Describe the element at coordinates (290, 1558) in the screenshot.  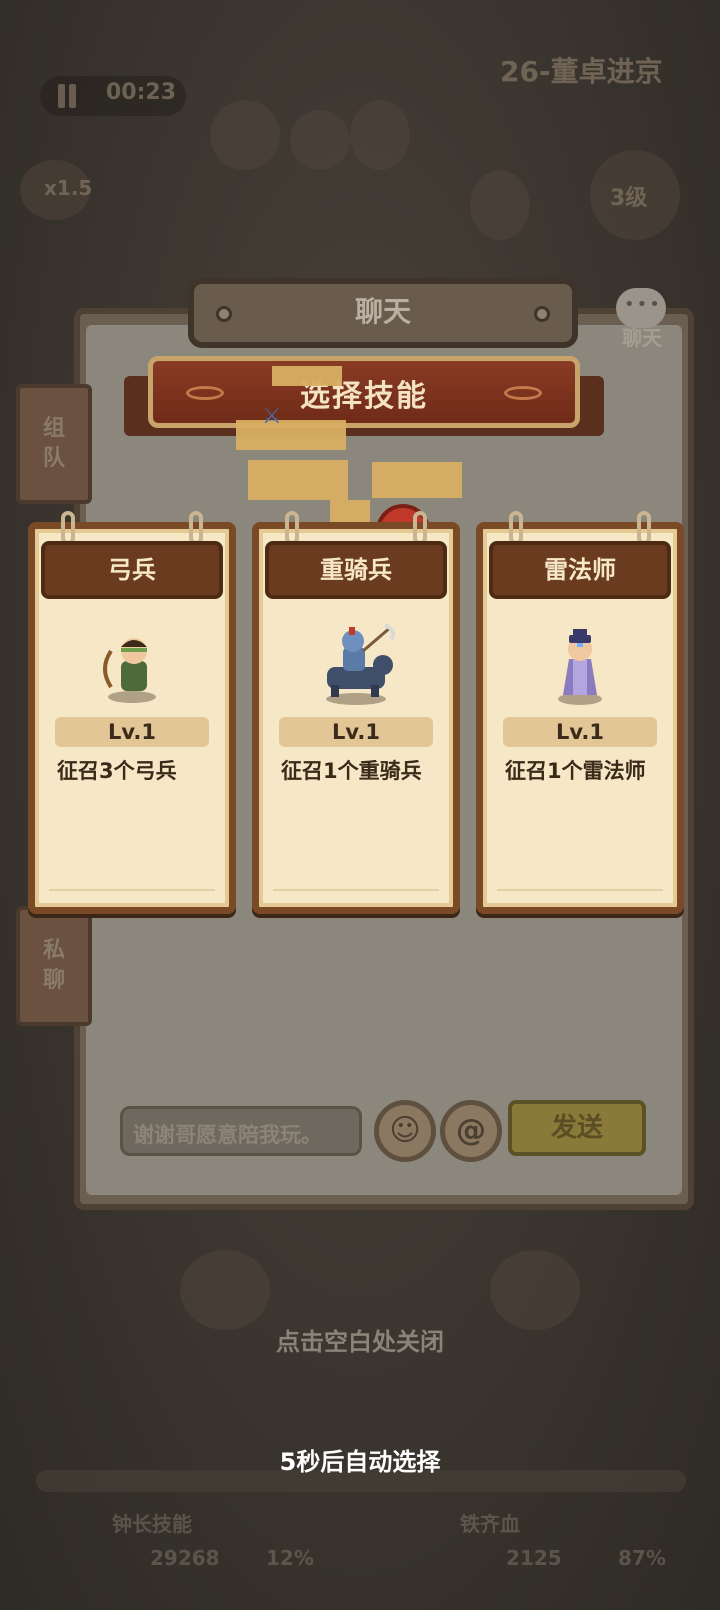
I see `skill-percent: 12%` at that location.